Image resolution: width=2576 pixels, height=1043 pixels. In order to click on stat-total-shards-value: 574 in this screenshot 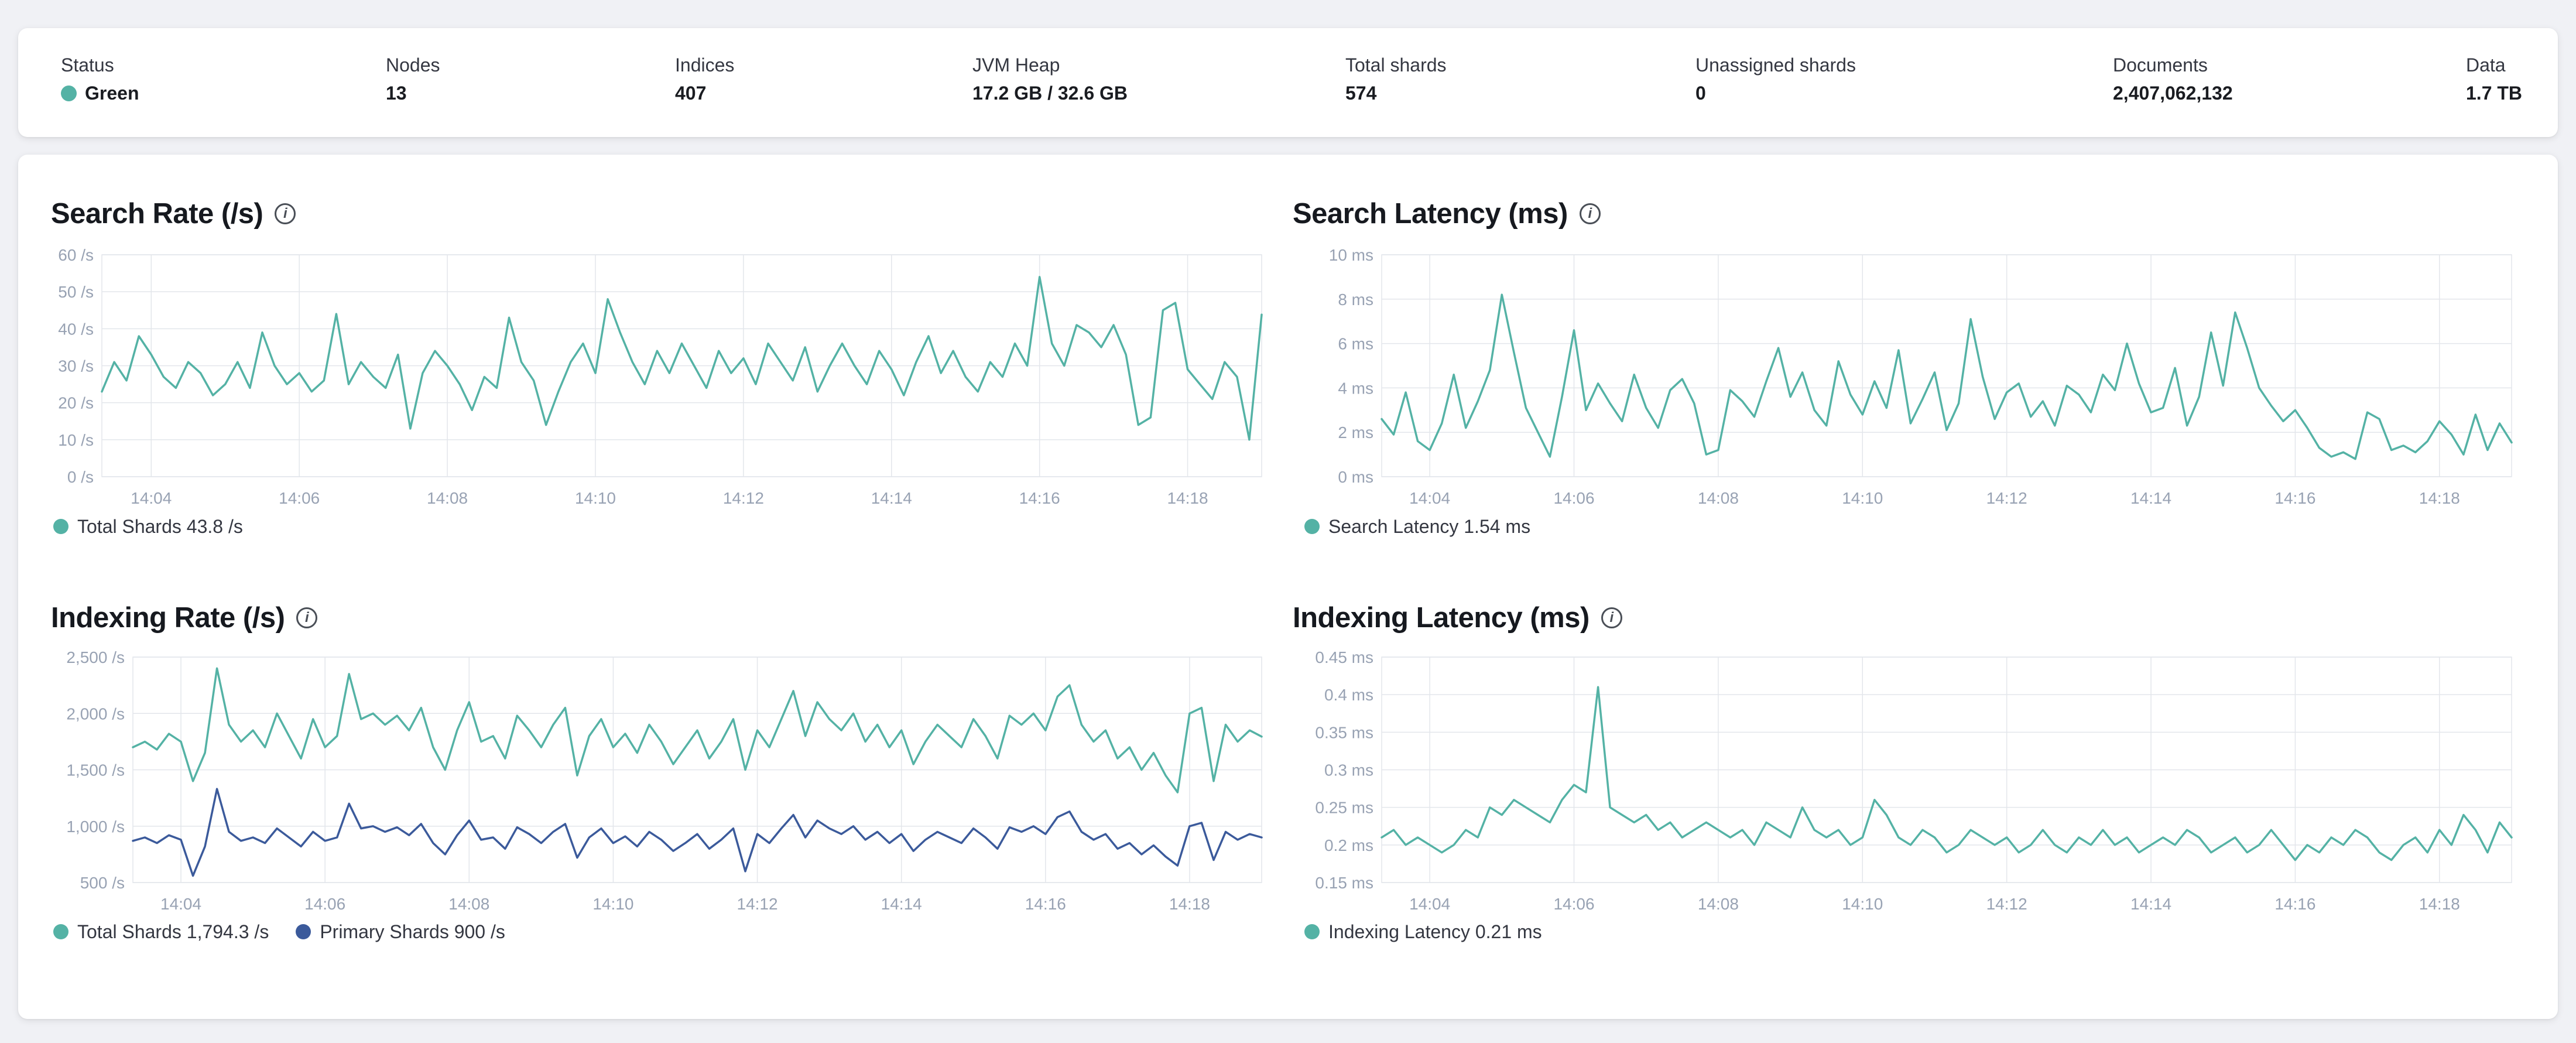, I will do `click(1361, 93)`.